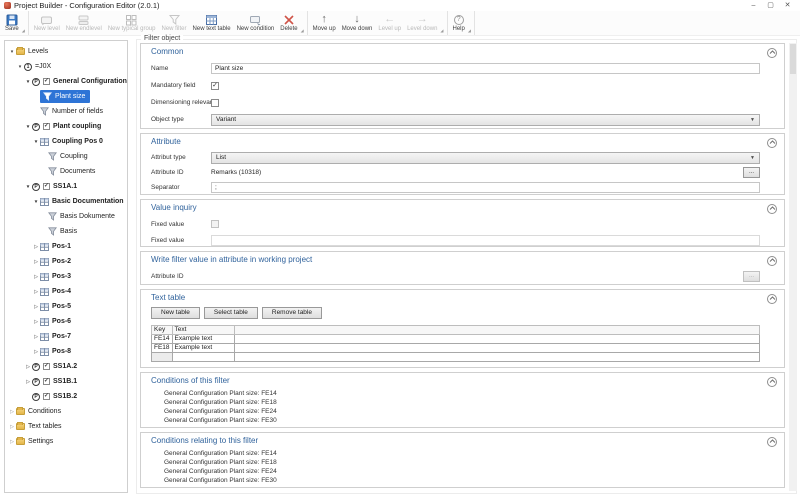  I want to click on tree-item-pos-7: ▷ Pos-7, so click(66, 336).